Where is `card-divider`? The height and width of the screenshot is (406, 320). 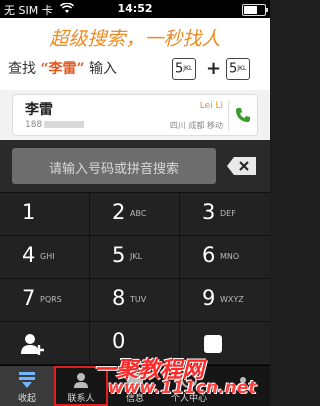
card-divider is located at coordinates (228, 116).